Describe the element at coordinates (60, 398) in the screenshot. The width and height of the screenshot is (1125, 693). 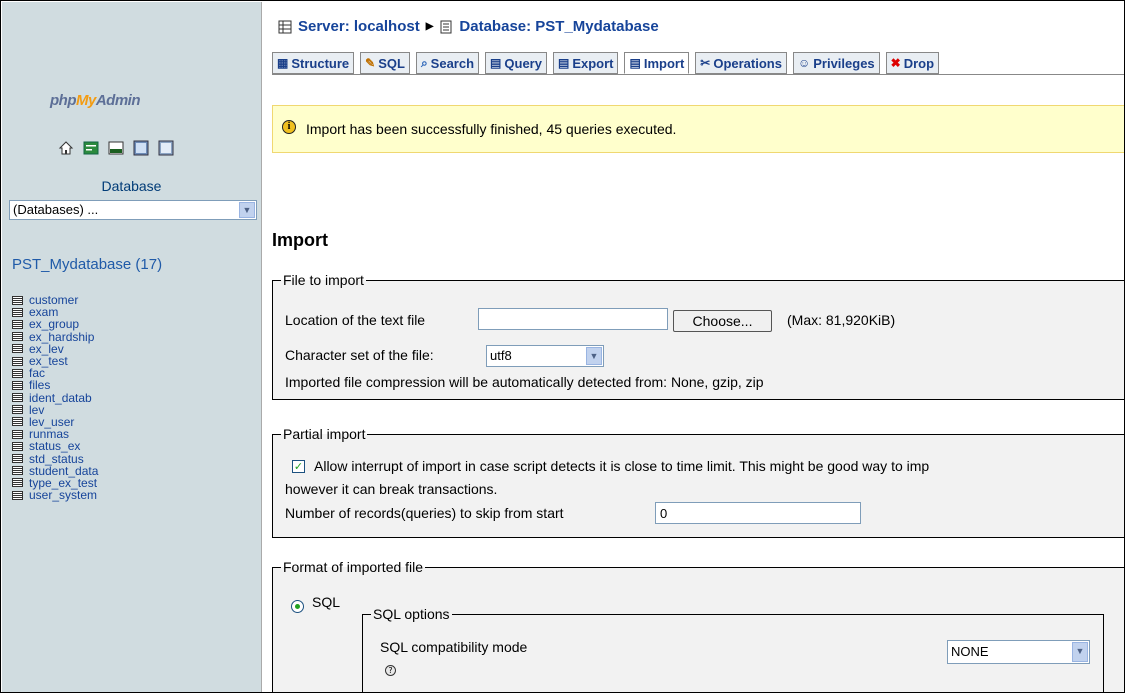
I see `table-name: ident_datab` at that location.